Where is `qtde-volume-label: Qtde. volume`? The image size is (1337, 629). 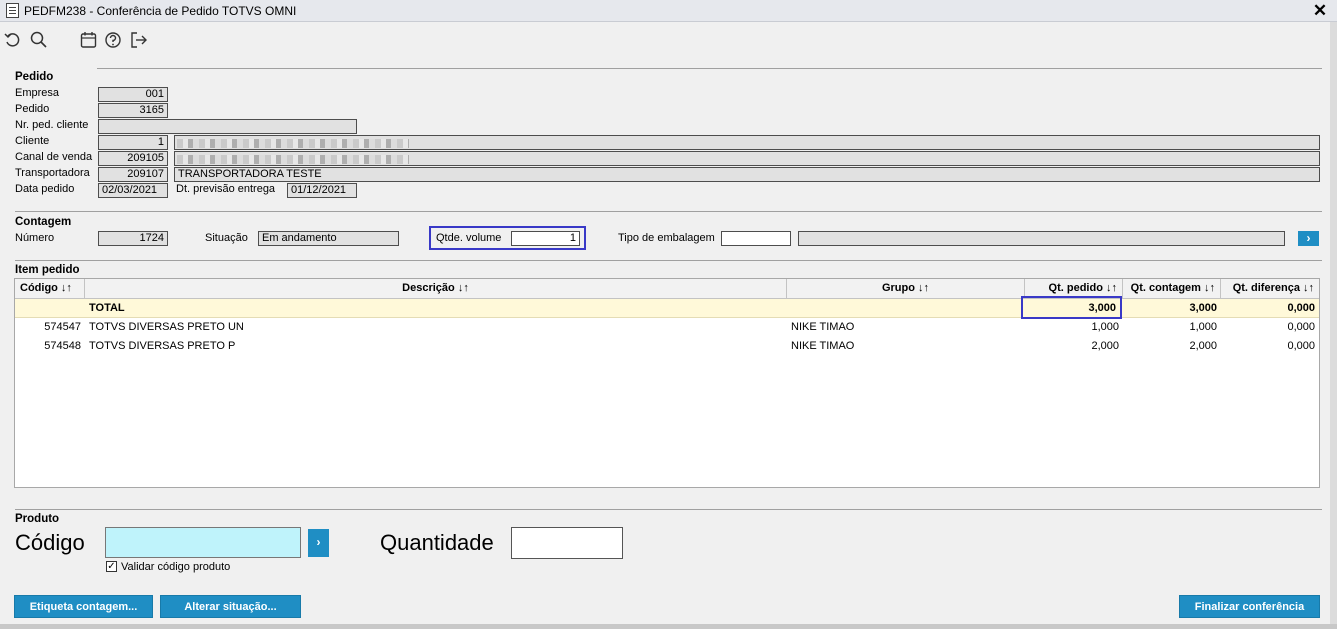 qtde-volume-label: Qtde. volume is located at coordinates (469, 238).